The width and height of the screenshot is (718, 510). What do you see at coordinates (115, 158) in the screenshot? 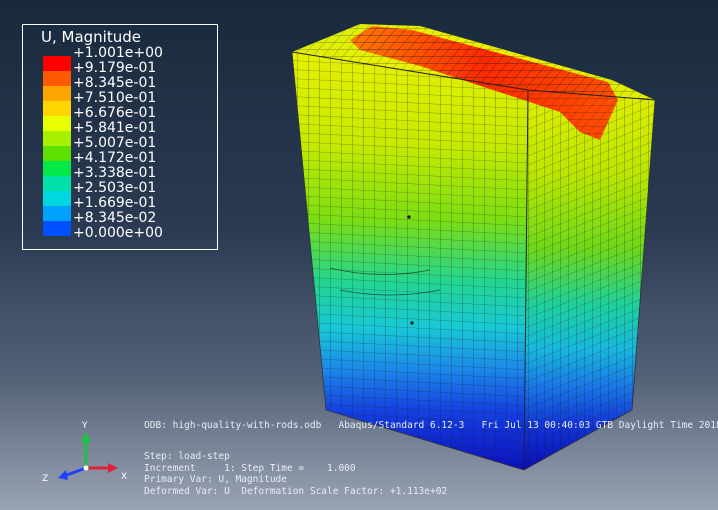
I see `legend-value: +4.172e-01` at bounding box center [115, 158].